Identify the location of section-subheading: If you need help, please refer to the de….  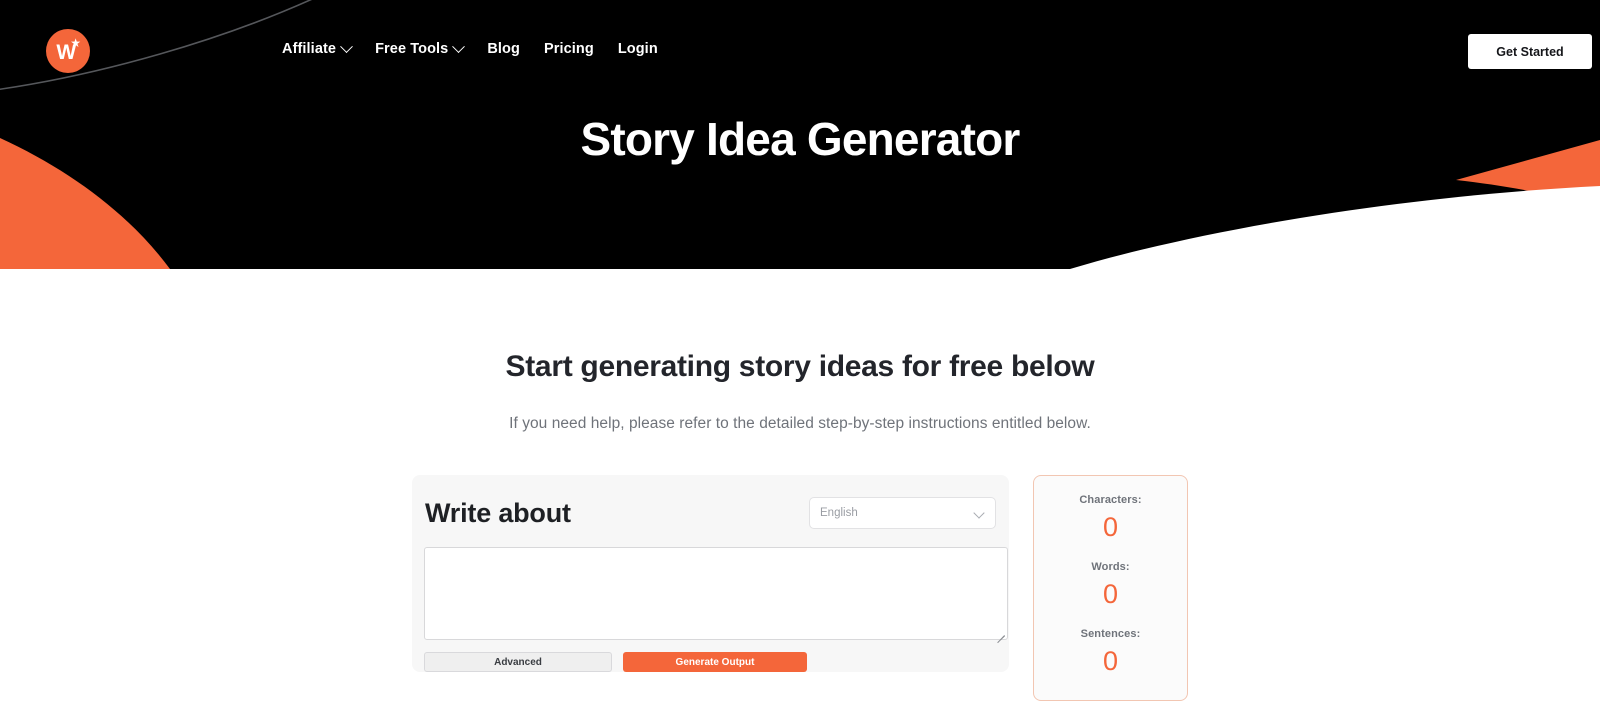
(800, 423).